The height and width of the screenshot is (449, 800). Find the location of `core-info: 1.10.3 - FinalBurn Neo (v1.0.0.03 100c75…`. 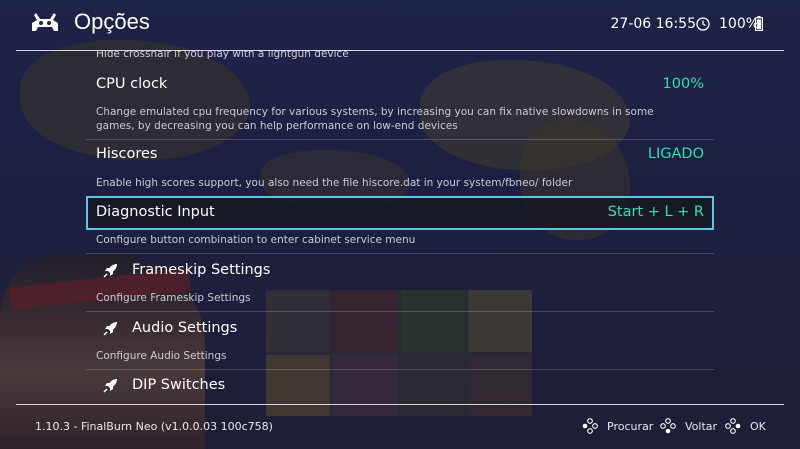

core-info: 1.10.3 - FinalBurn Neo (v1.0.0.03 100c75… is located at coordinates (154, 426).